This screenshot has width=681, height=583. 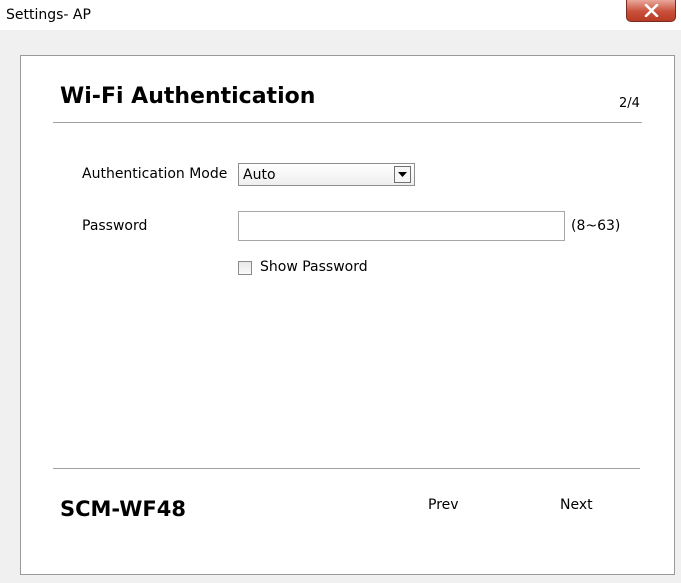 What do you see at coordinates (259, 175) in the screenshot?
I see `auth-mode-selected-value: Auto` at bounding box center [259, 175].